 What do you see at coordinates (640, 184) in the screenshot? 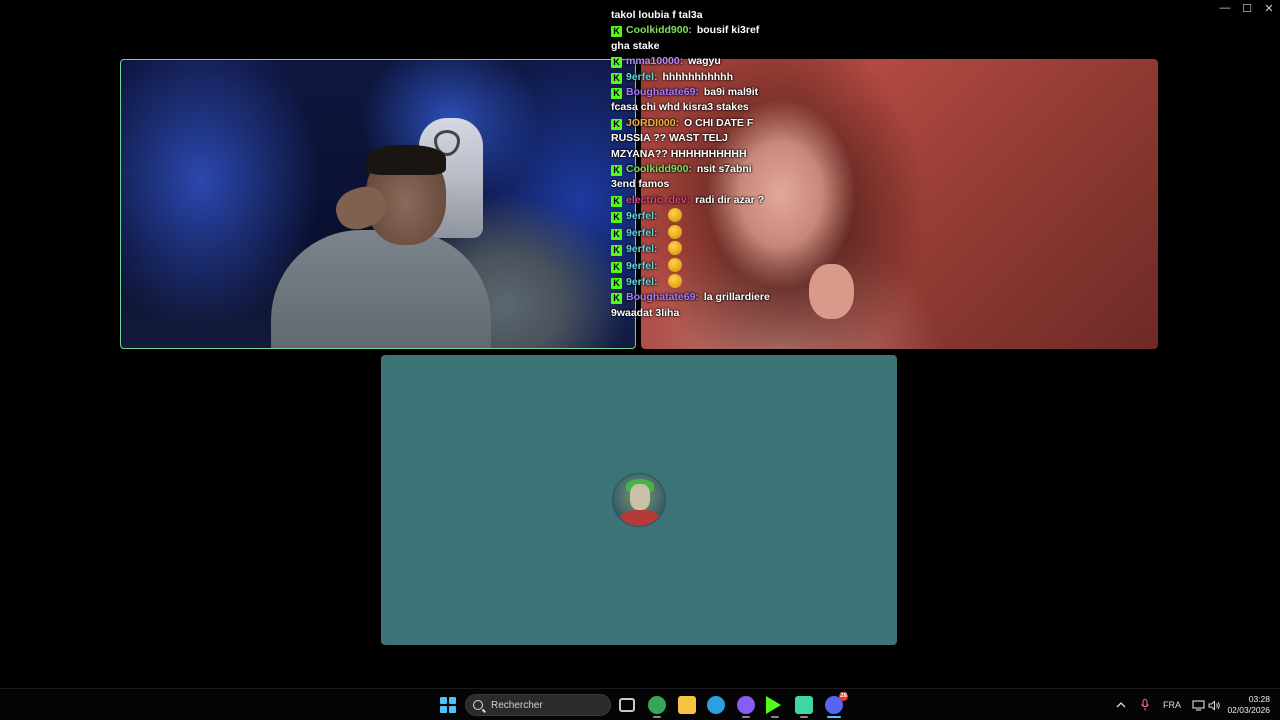
I see `chat-text: 3end famos` at bounding box center [640, 184].